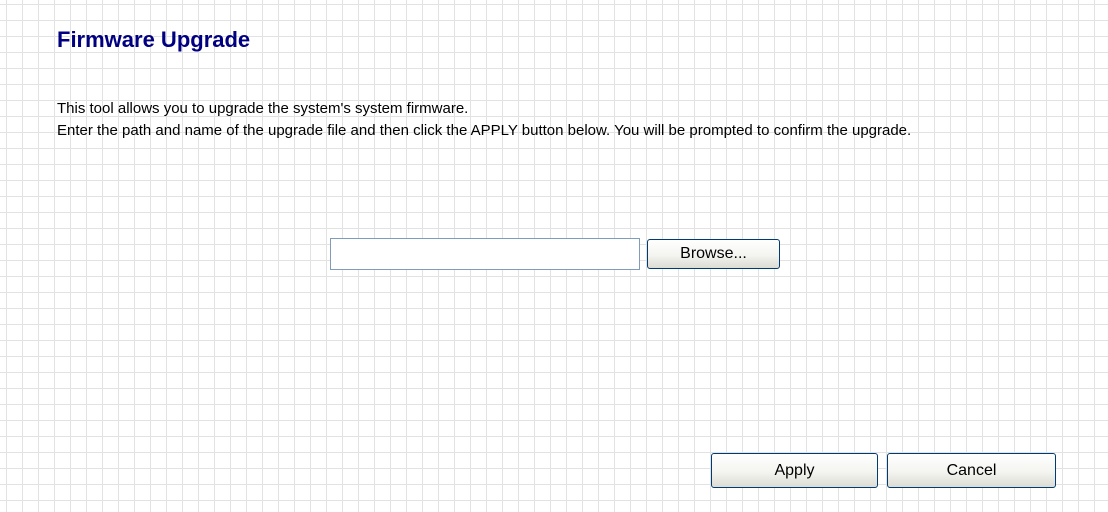 The image size is (1108, 512). I want to click on firmware-file-path-input, so click(485, 254).